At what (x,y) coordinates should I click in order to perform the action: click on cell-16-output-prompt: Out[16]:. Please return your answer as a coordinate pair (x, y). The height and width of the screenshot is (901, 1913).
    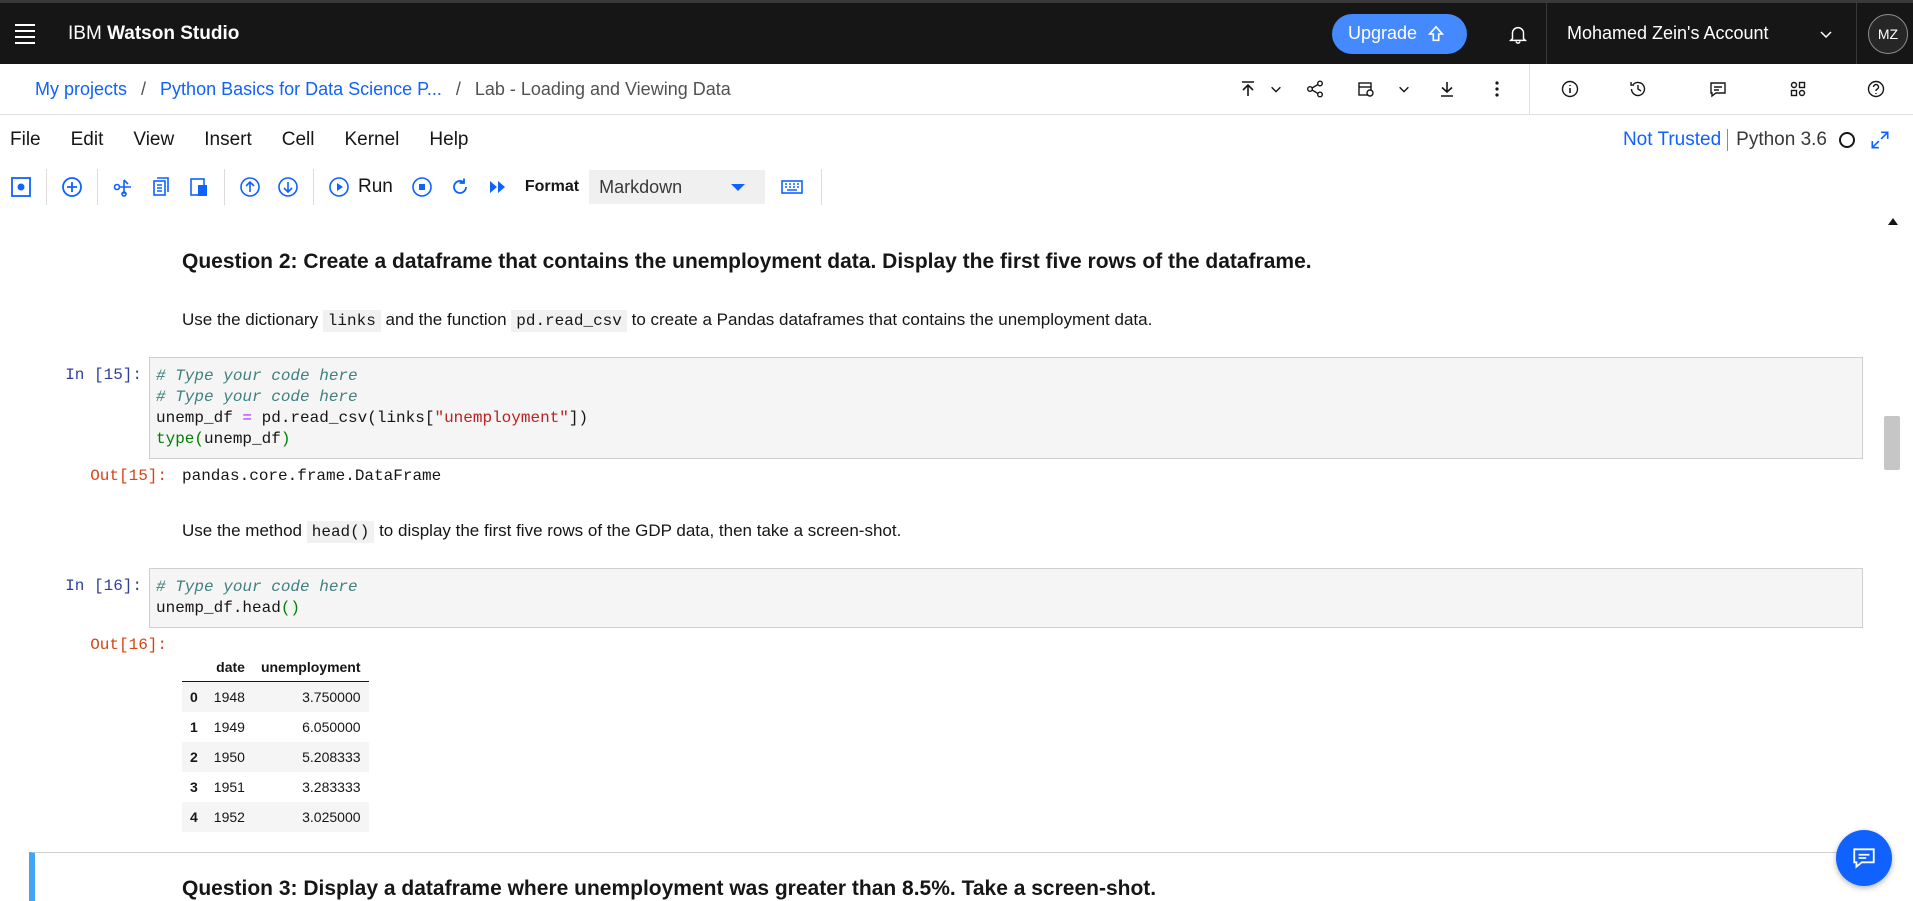
    Looking at the image, I should click on (128, 645).